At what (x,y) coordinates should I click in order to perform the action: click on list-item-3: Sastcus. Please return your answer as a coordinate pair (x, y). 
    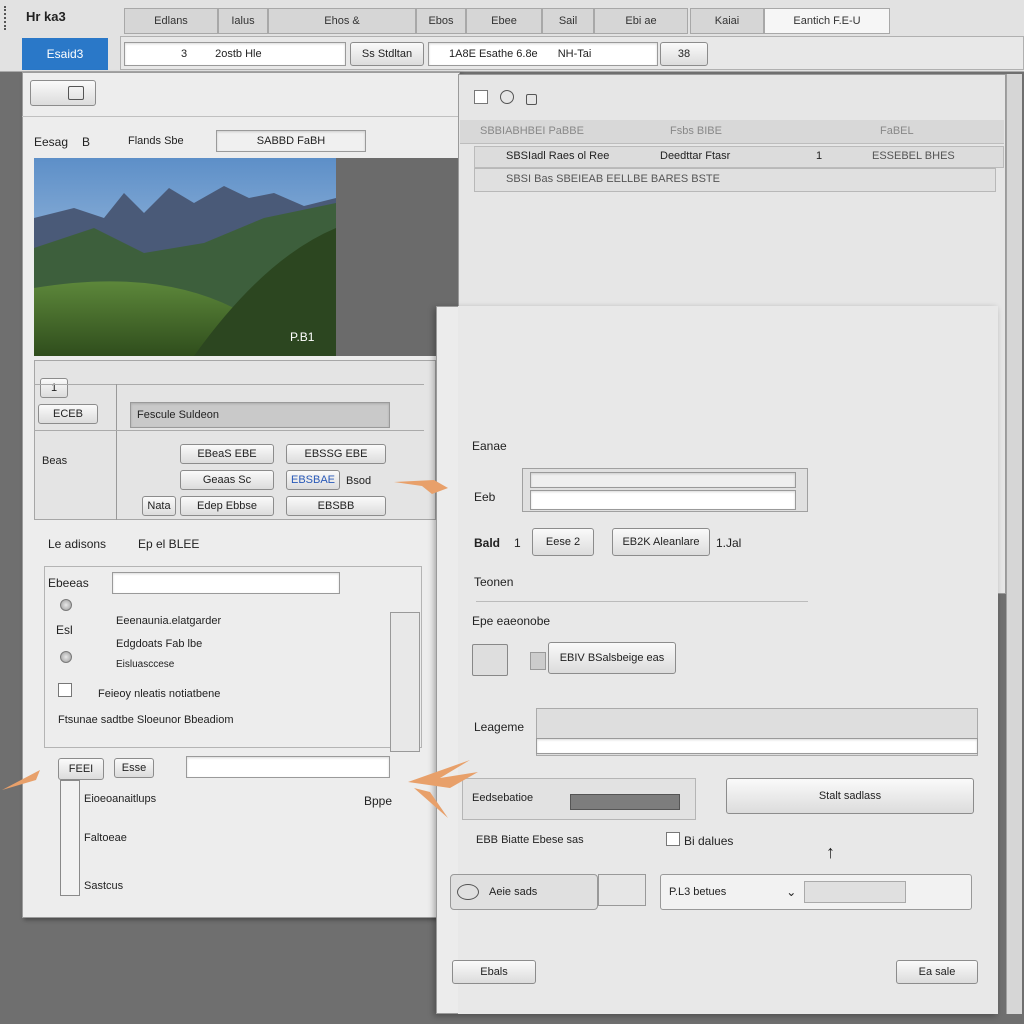
    Looking at the image, I should click on (103, 886).